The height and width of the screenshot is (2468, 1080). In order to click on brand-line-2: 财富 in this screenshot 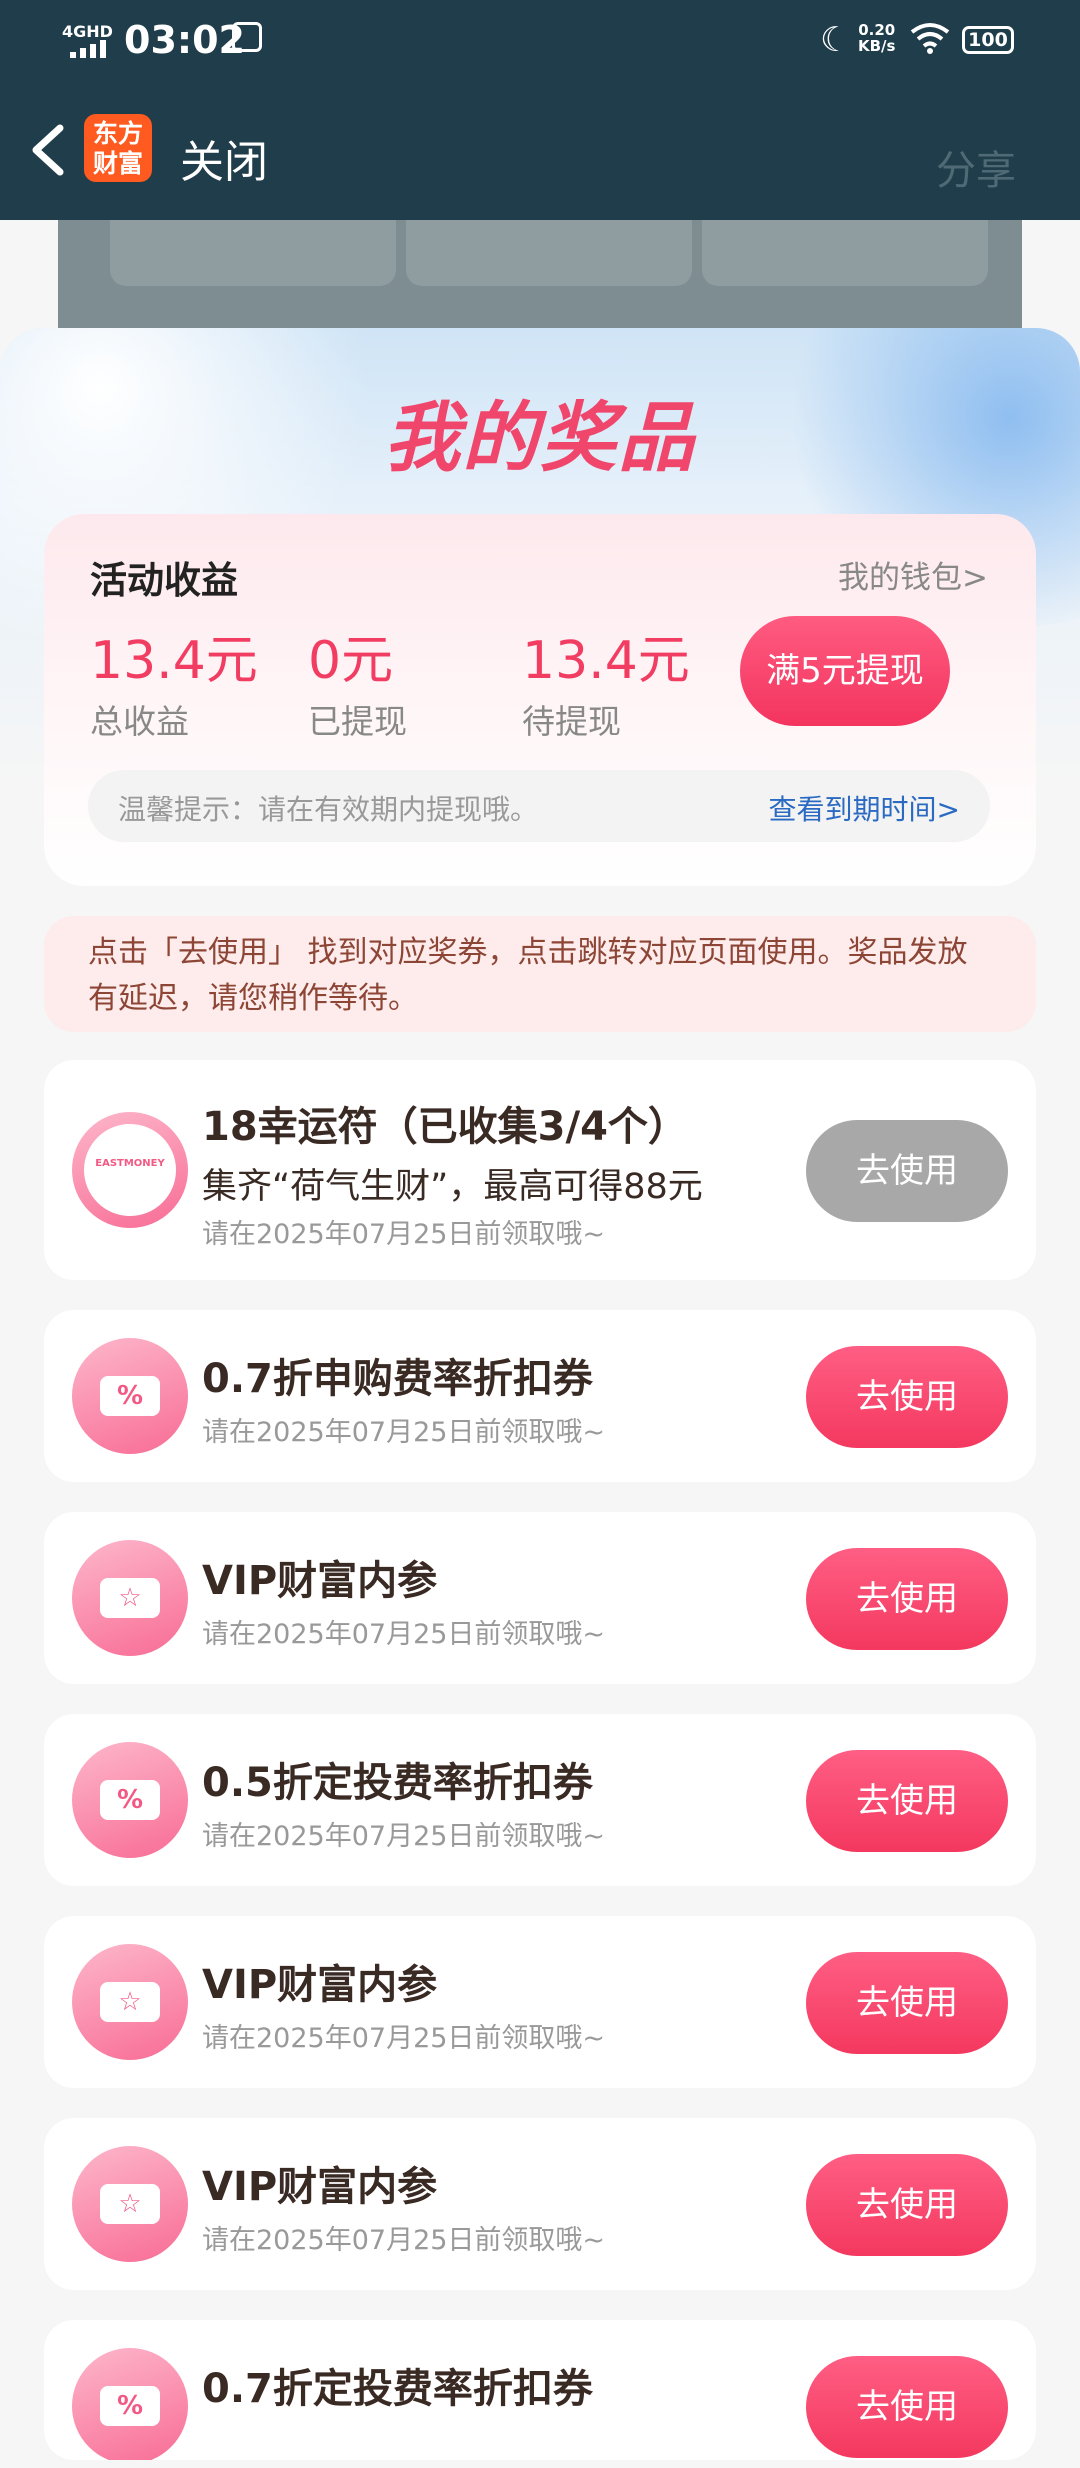, I will do `click(117, 163)`.